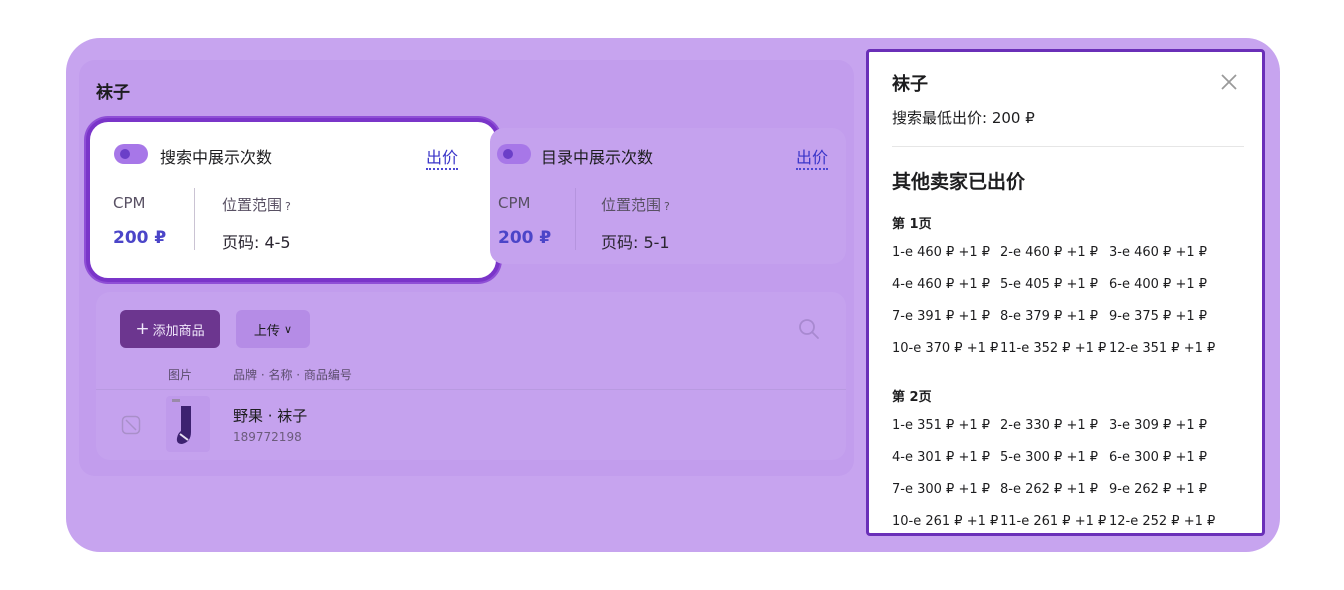  Describe the element at coordinates (635, 242) in the screenshot. I see `catalog-pages-value: 页码: 5-1` at that location.